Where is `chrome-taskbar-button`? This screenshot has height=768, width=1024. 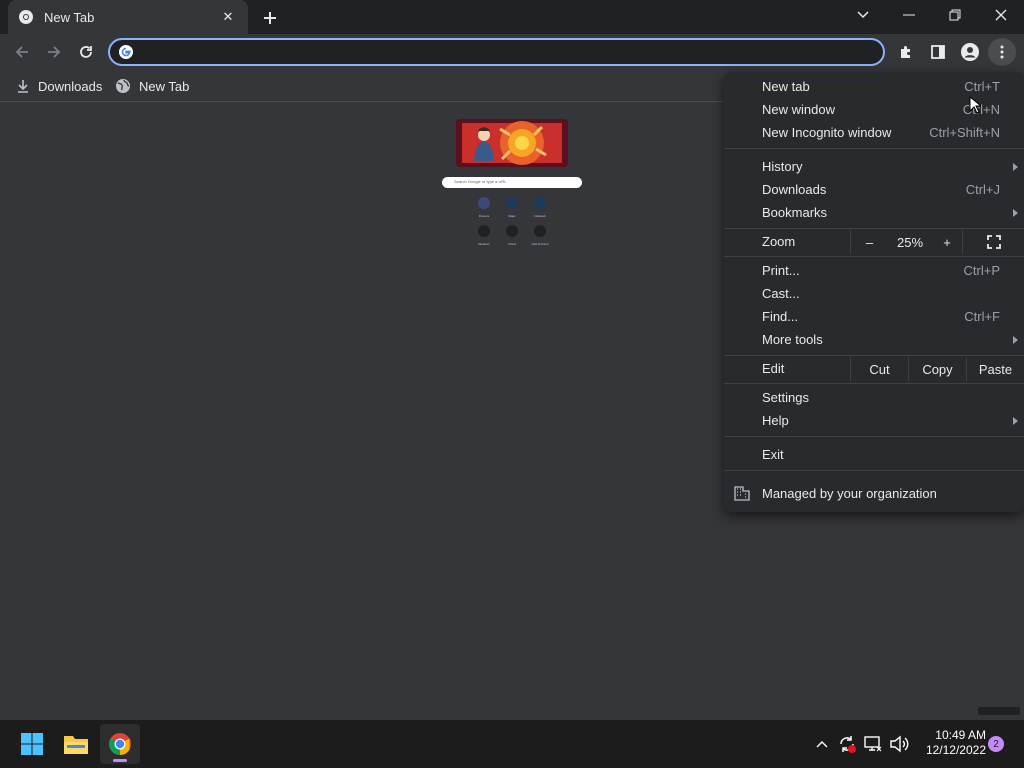 chrome-taskbar-button is located at coordinates (120, 744).